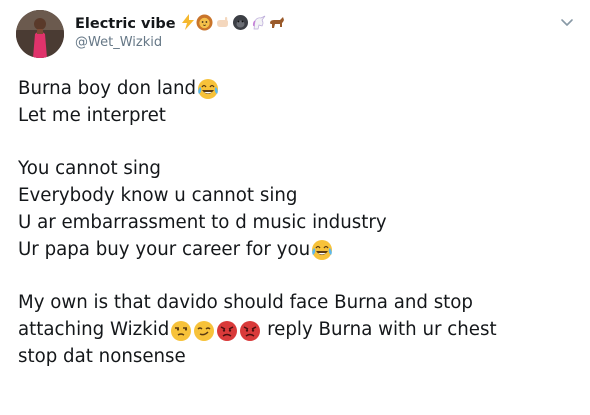 Image resolution: width=590 pixels, height=415 pixels. What do you see at coordinates (202, 222) in the screenshot?
I see `tweet-line-text: U ar embarrassment to d music industry` at bounding box center [202, 222].